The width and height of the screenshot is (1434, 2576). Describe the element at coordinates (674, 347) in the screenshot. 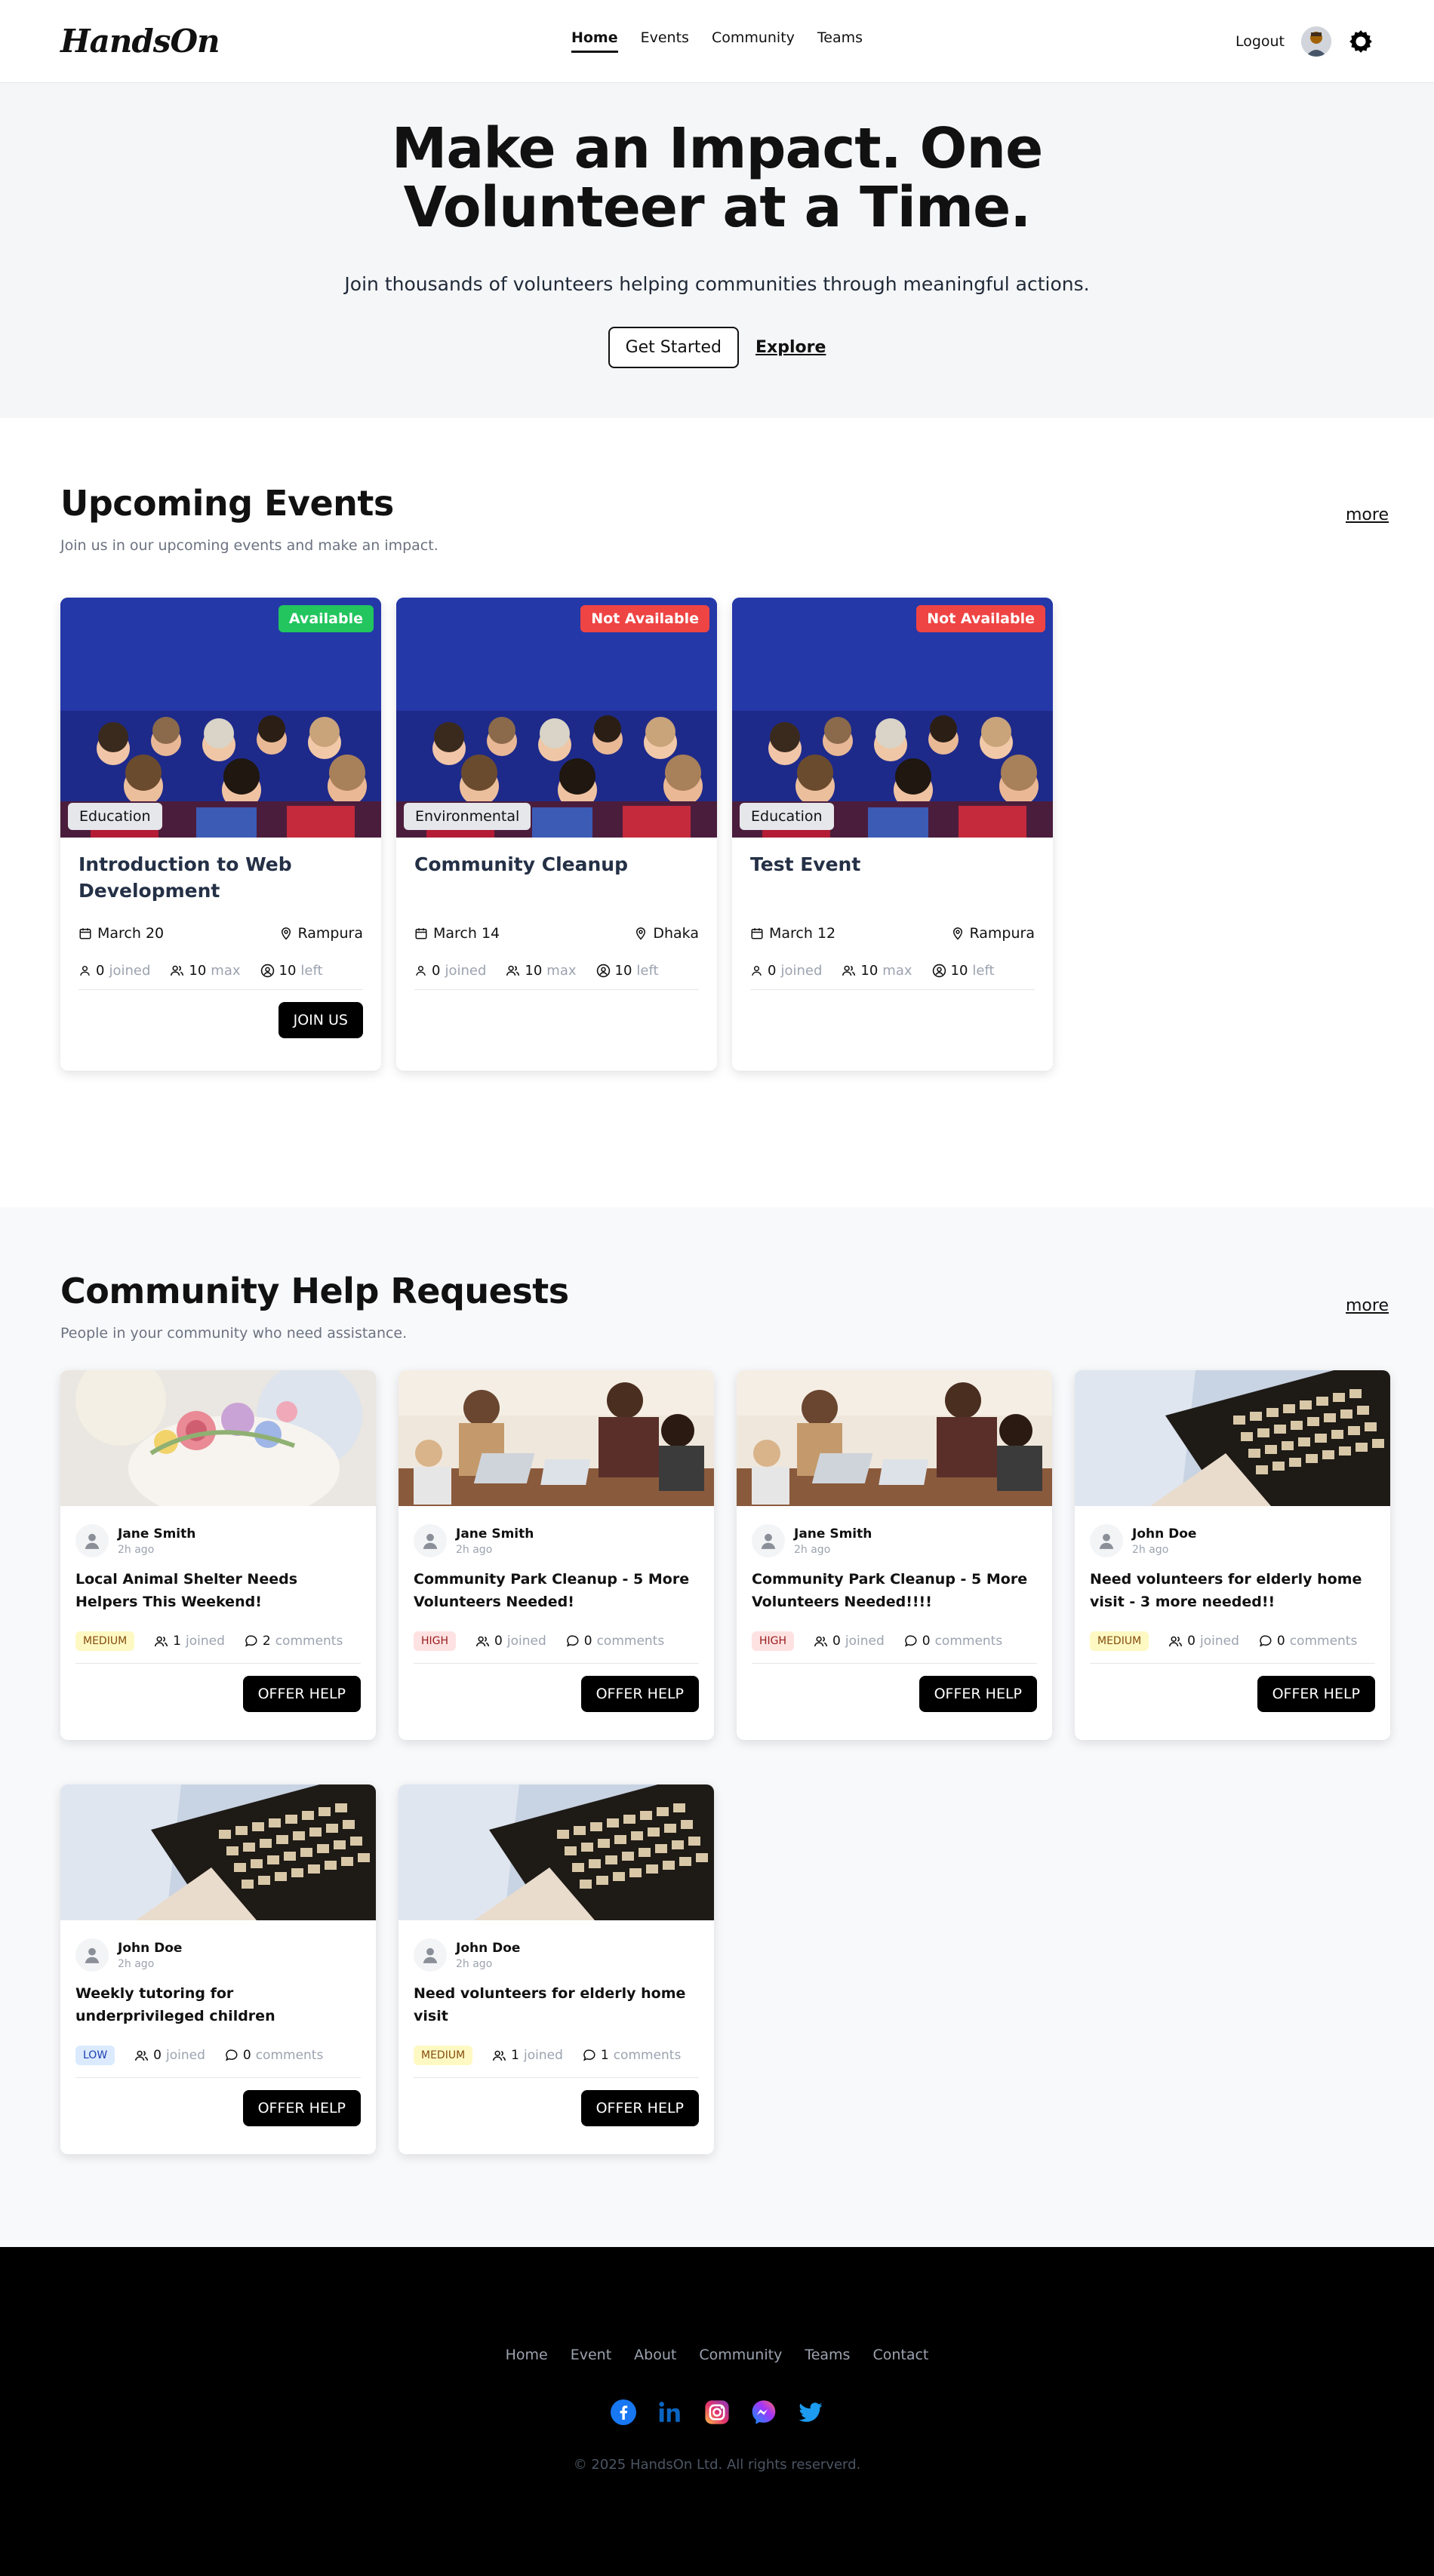

I see `get-started-button: Get Started` at that location.